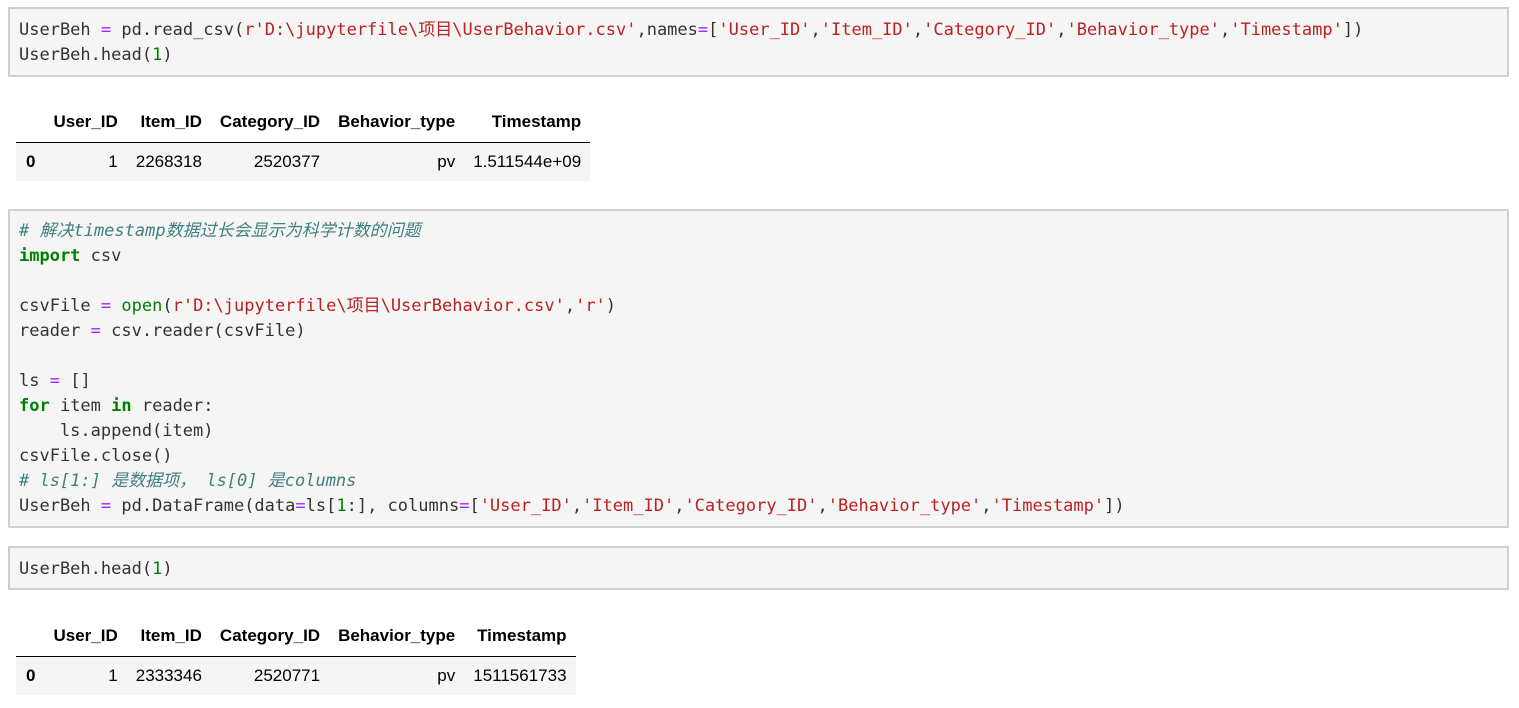 The height and width of the screenshot is (708, 1519). What do you see at coordinates (270, 675) in the screenshot?
I see `table-cell: 2520771` at bounding box center [270, 675].